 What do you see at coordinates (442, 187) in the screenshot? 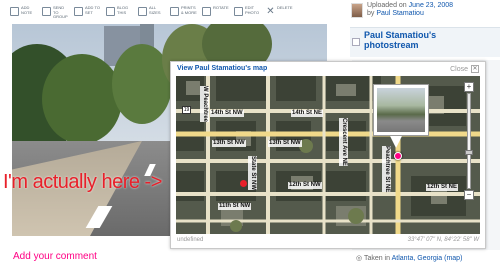
I see `street-label-12th-ne: 12th St NE` at bounding box center [442, 187].